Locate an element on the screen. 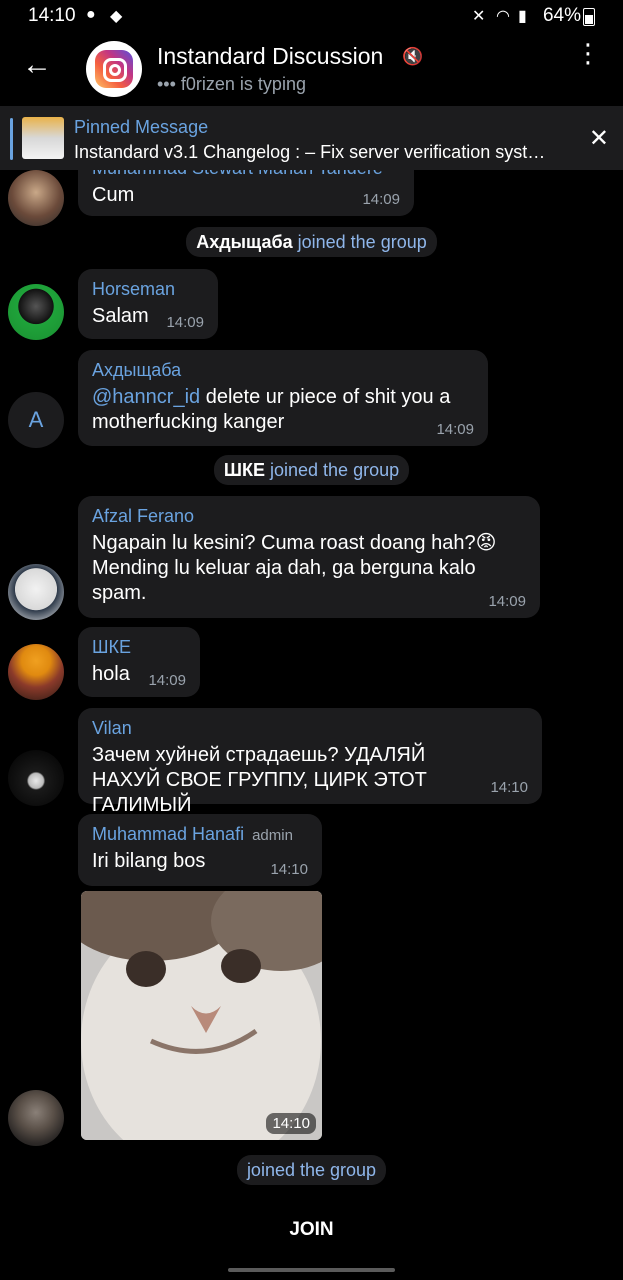  service-message: Ахдыщаба joined the group is located at coordinates (311, 242).